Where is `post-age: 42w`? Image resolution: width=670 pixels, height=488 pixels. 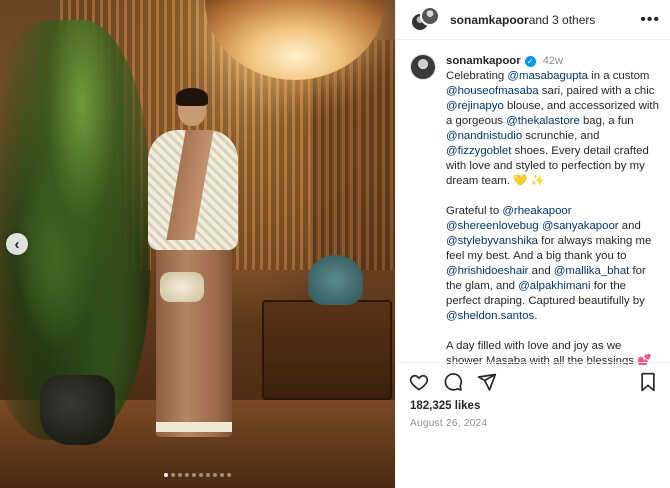 post-age: 42w is located at coordinates (553, 61).